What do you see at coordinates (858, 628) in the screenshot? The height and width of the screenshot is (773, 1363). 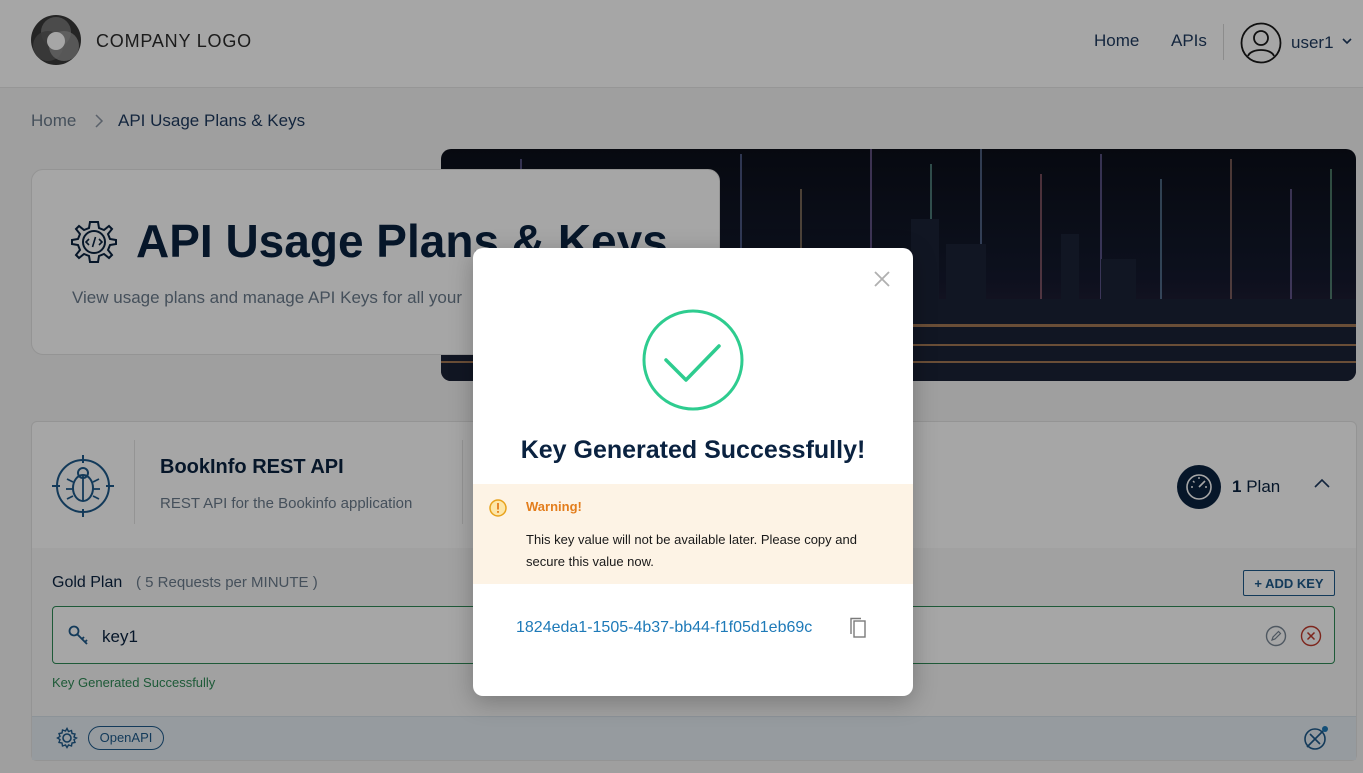 I see `copy-icon` at bounding box center [858, 628].